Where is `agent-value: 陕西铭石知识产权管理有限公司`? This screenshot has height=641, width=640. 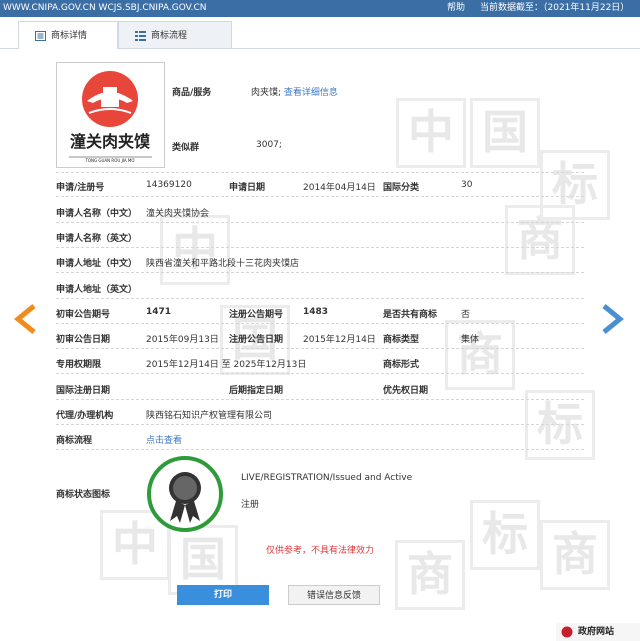
agent-value: 陕西铭石知识产权管理有限公司 is located at coordinates (209, 416).